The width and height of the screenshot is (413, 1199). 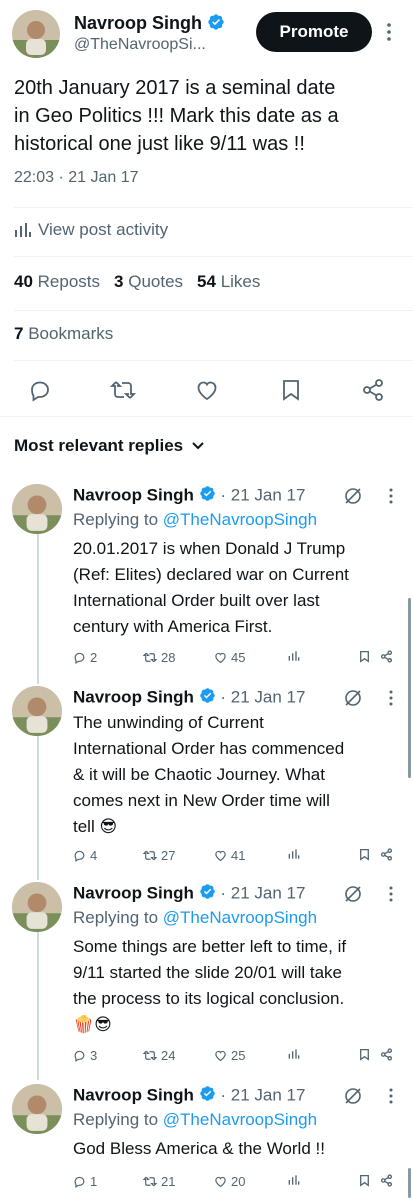 What do you see at coordinates (103, 229) in the screenshot?
I see `view-post-activity-label: View post activity` at bounding box center [103, 229].